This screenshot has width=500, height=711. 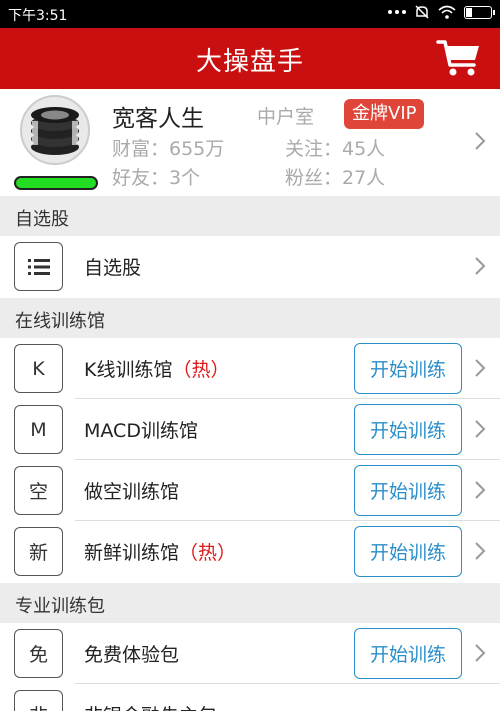 I want to click on friends-stat: 好友：3个, so click(x=156, y=178).